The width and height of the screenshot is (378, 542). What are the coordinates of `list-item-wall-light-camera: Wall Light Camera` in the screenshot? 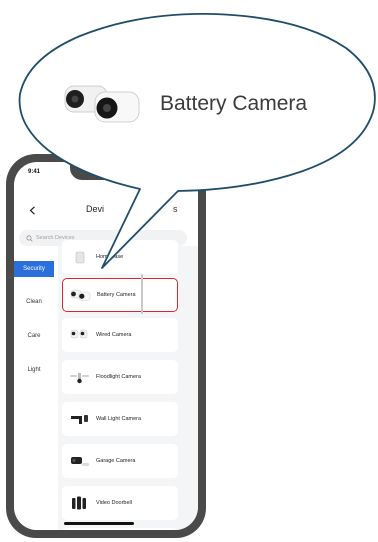 It's located at (120, 419).